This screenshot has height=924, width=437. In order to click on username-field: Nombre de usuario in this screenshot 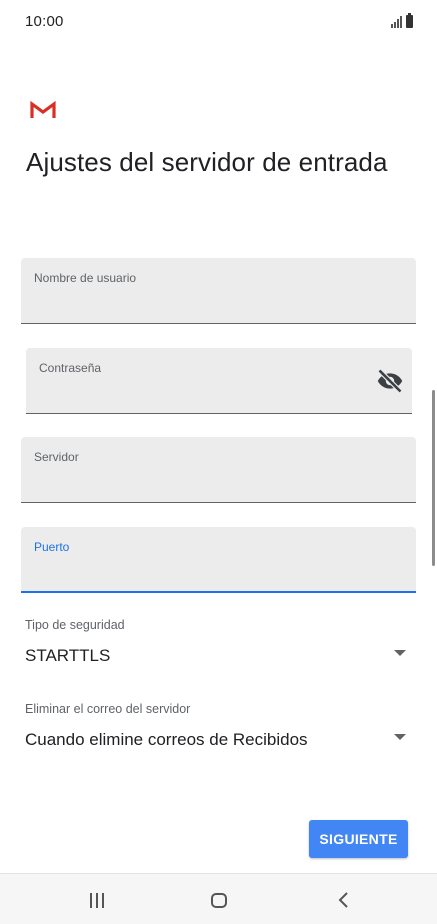, I will do `click(218, 291)`.